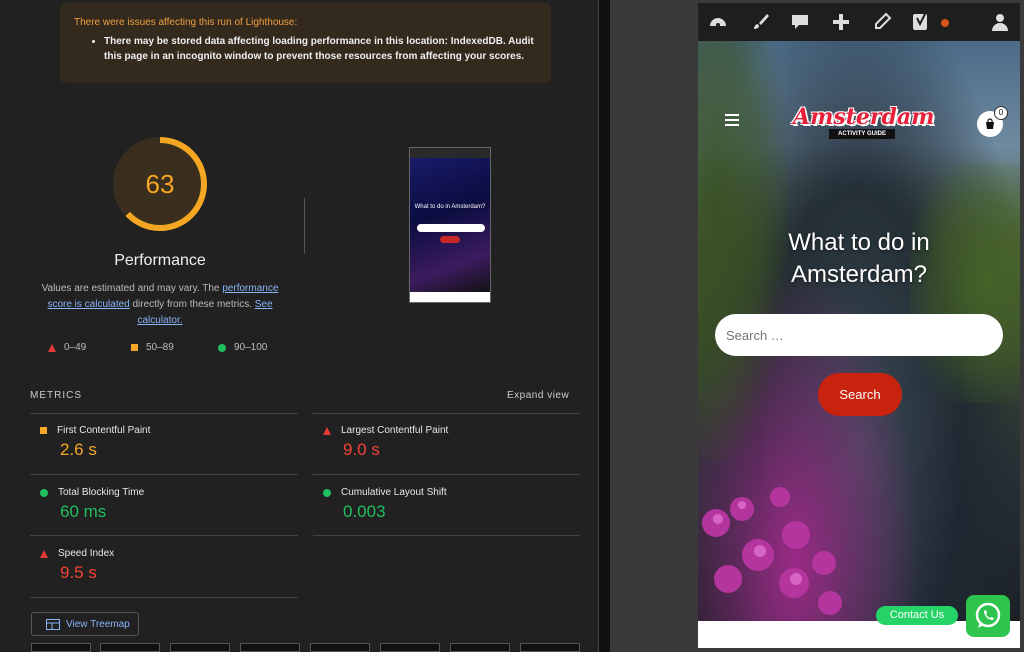 The width and height of the screenshot is (1024, 652). I want to click on metric-value: 60 ms, so click(83, 511).